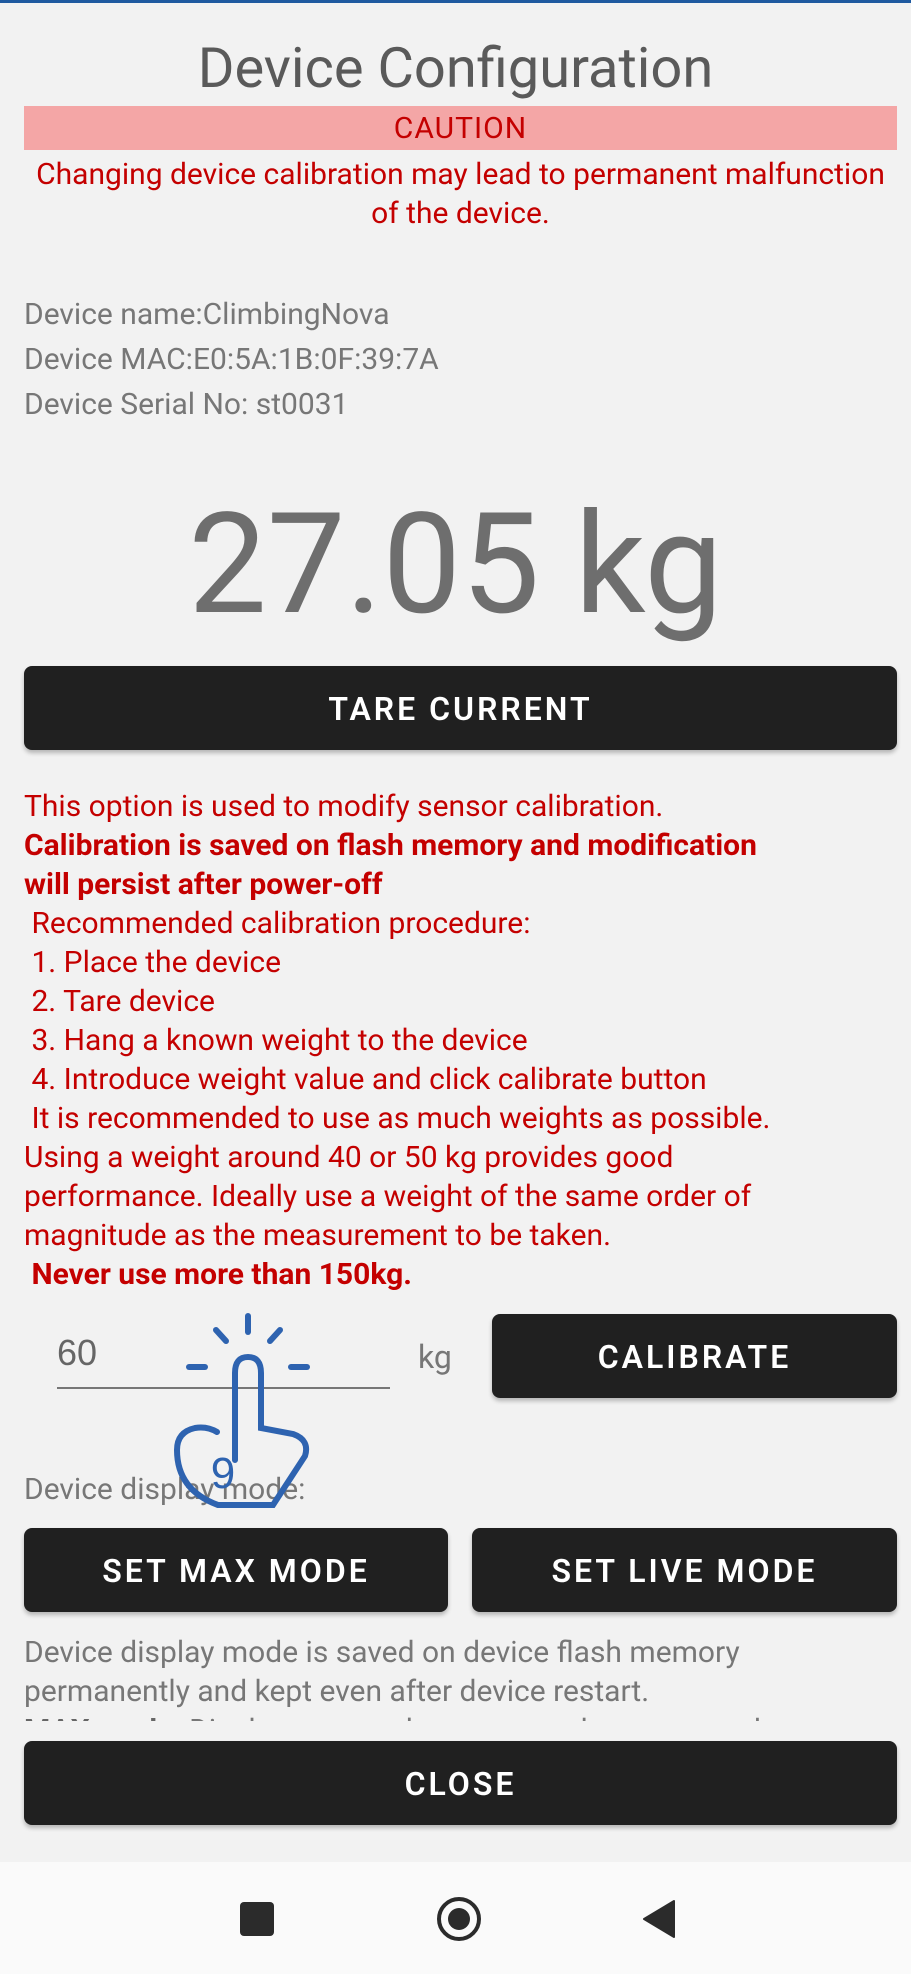  What do you see at coordinates (684, 1570) in the screenshot?
I see `set-live-mode-button: SET LIVE MODE` at bounding box center [684, 1570].